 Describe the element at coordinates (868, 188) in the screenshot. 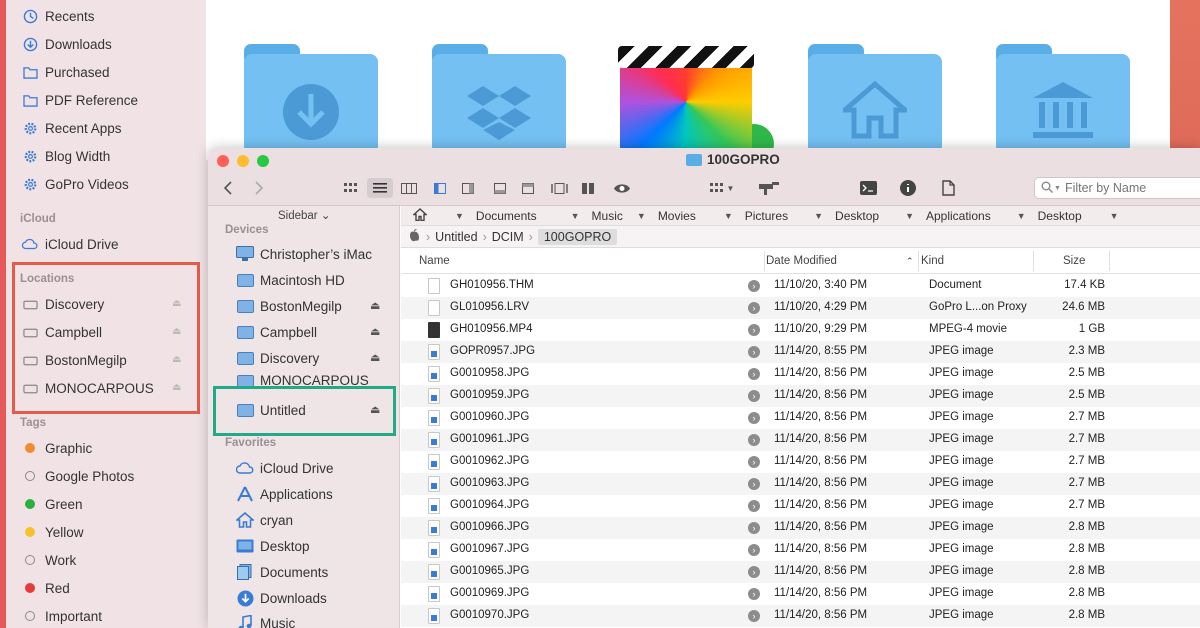

I see `terminal-icon` at that location.